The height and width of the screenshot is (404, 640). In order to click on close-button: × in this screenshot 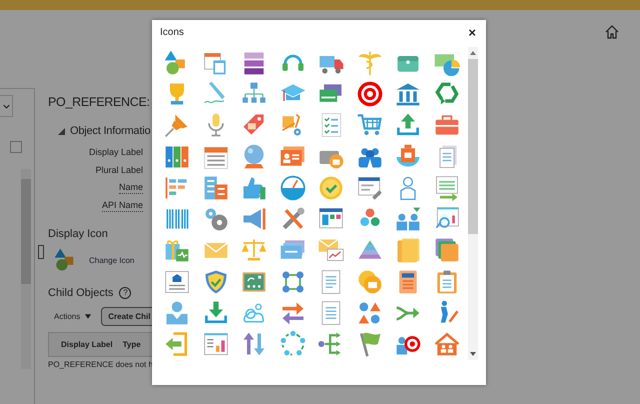, I will do `click(472, 32)`.